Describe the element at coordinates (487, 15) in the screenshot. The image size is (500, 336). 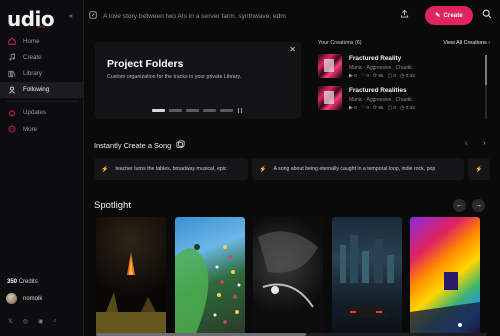
I see `search-icon` at that location.